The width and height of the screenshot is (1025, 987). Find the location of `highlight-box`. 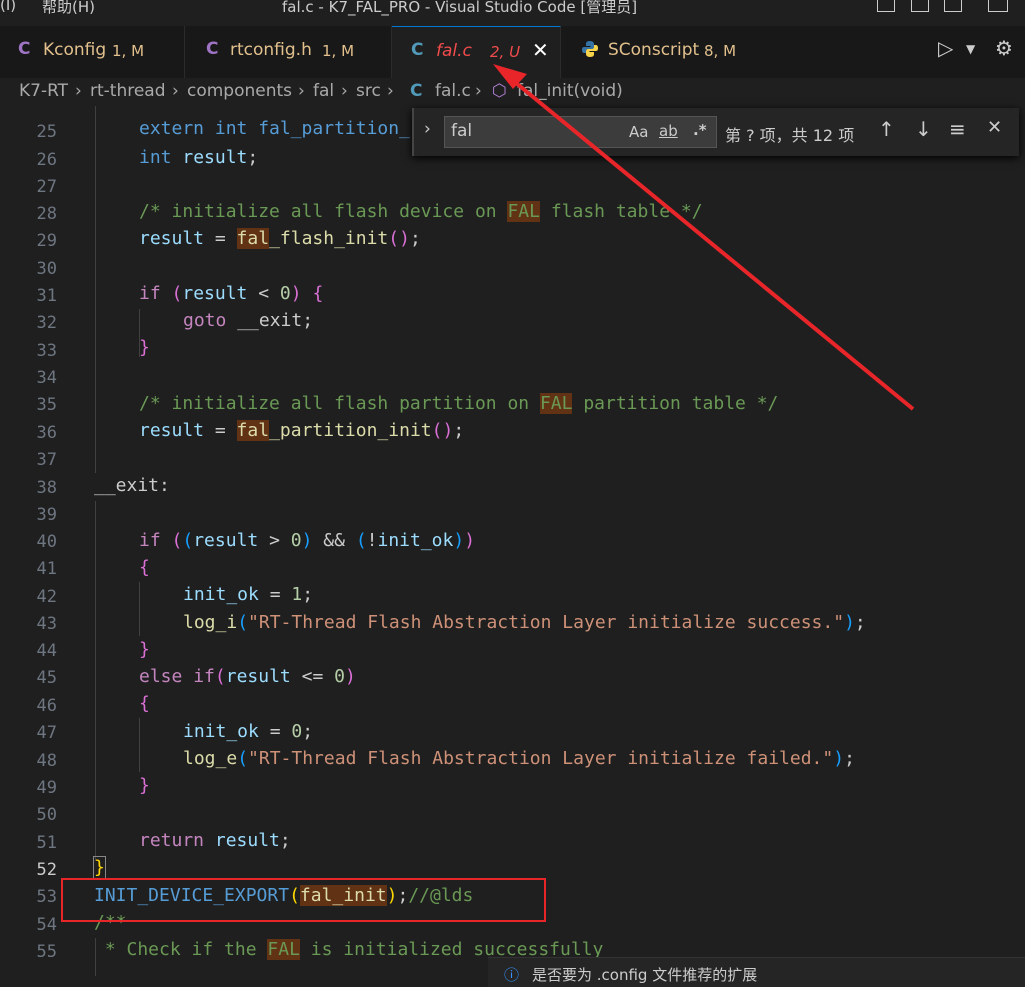

highlight-box is located at coordinates (303, 900).